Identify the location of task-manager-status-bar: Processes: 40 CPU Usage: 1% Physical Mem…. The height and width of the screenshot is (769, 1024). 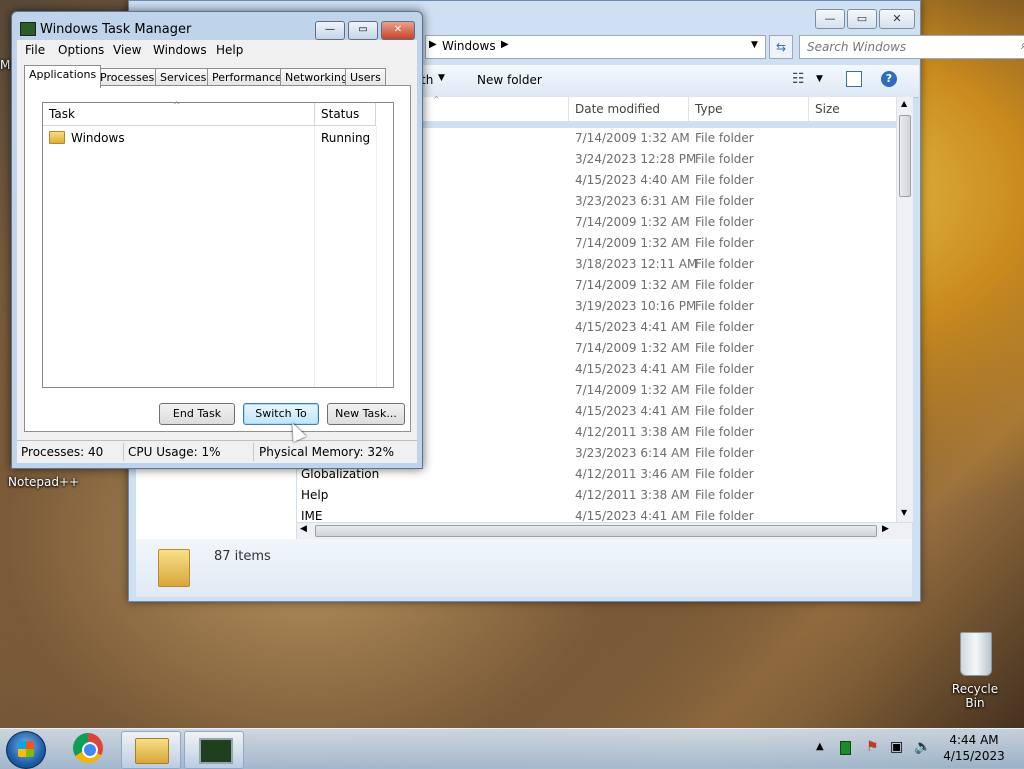
(217, 451).